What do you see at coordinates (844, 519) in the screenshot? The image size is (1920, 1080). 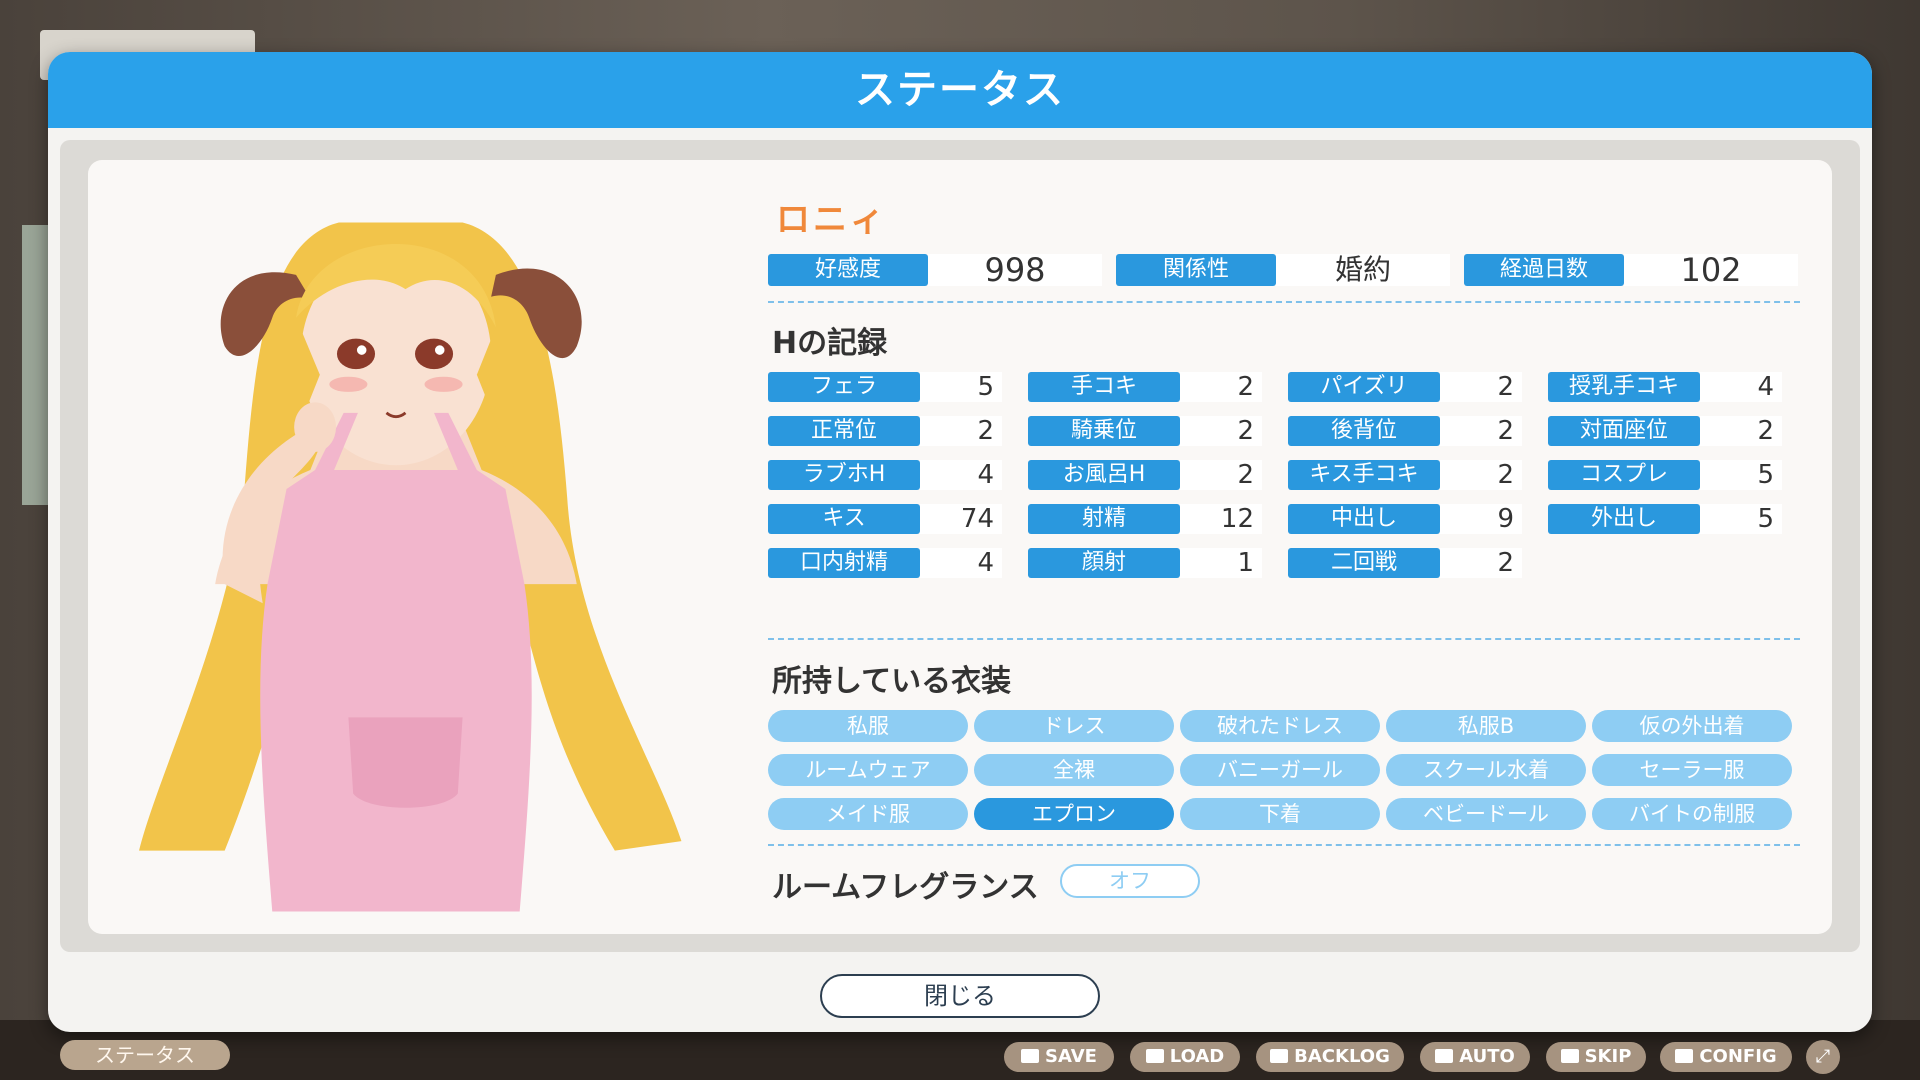 I see `h-record-label: キス` at bounding box center [844, 519].